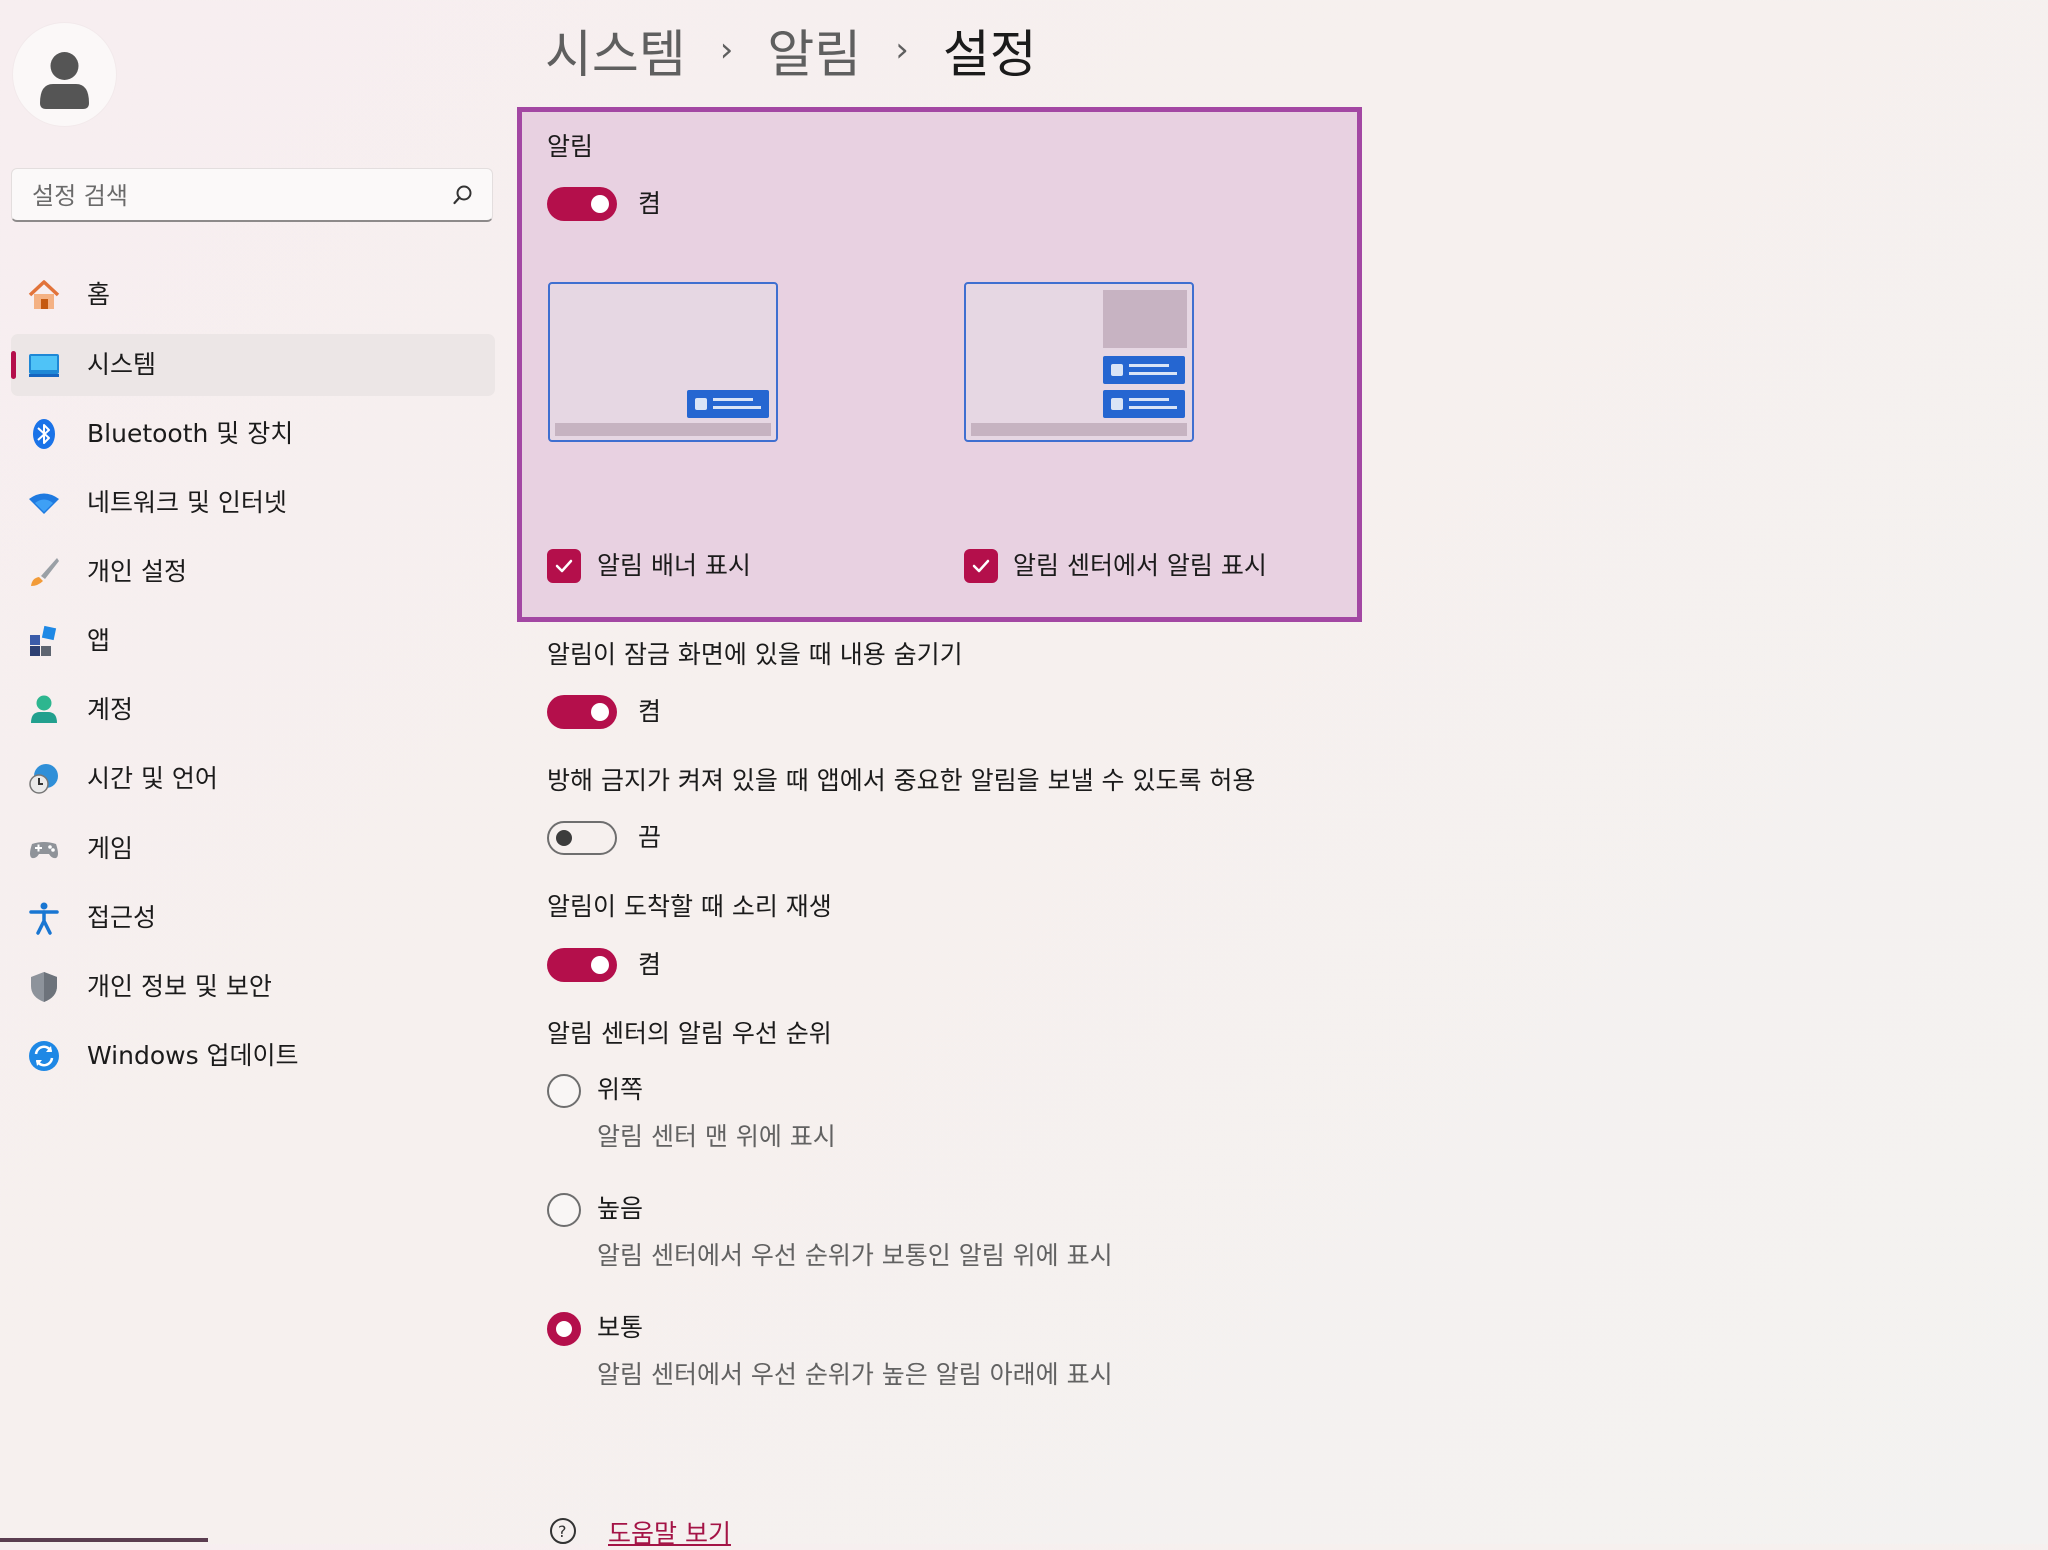 The width and height of the screenshot is (2048, 1550). I want to click on avatar, so click(64, 74).